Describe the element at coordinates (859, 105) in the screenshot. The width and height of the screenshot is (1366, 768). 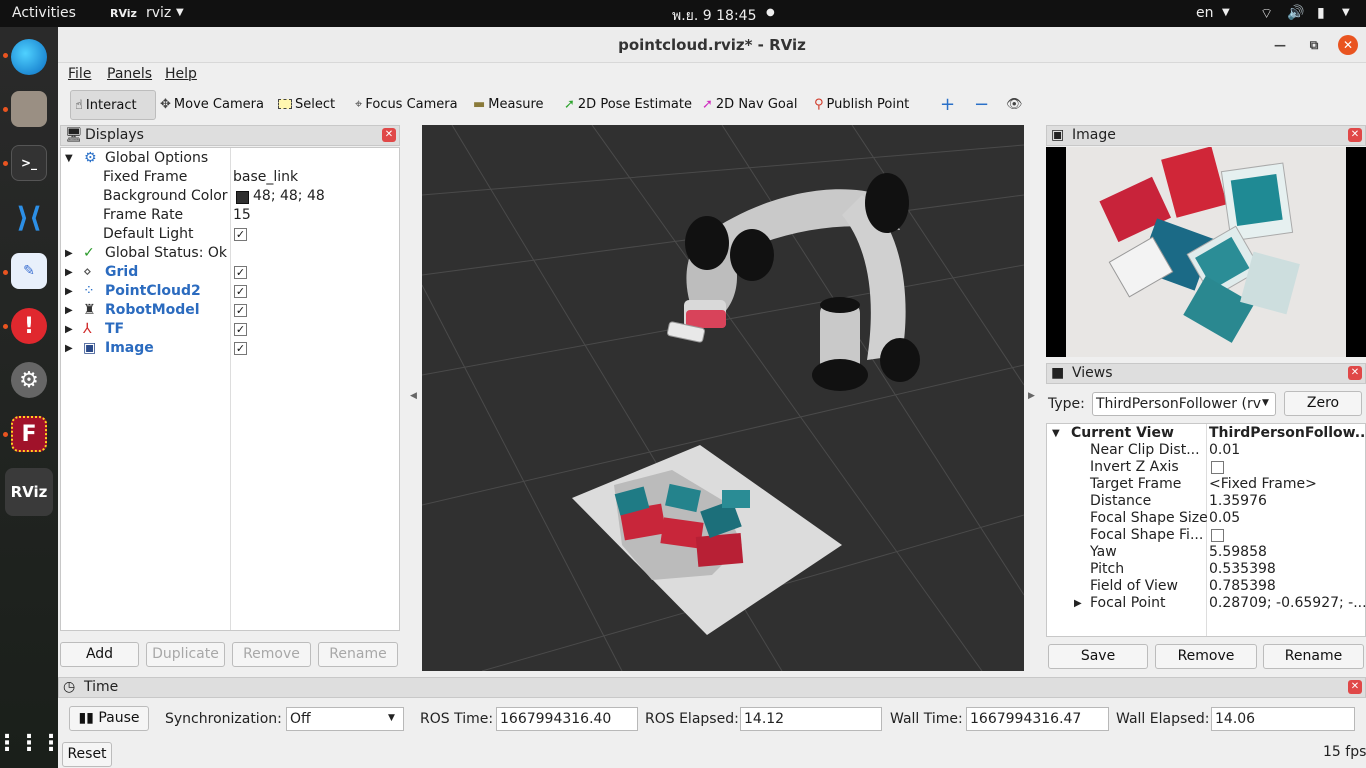
I see `publish-point-tool: ⚲ Publish Point` at that location.